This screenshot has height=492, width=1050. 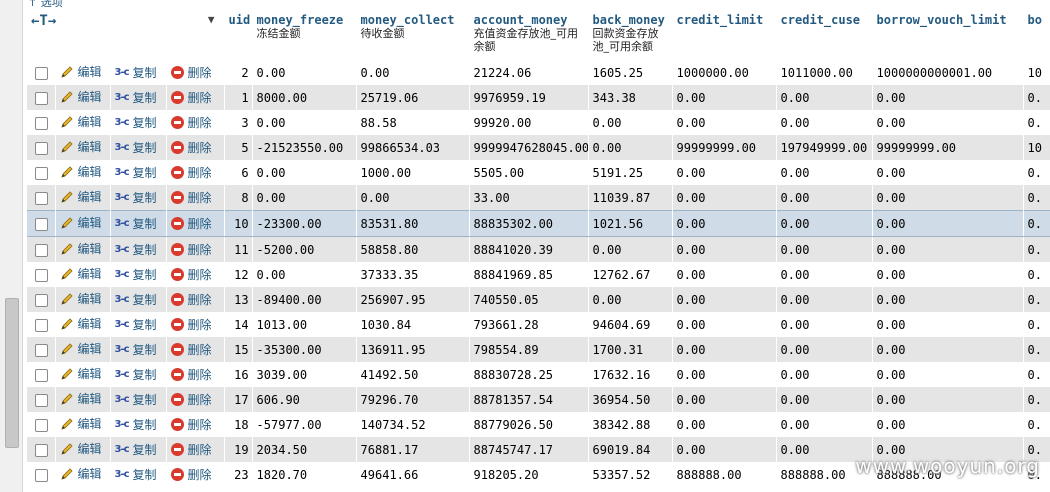 I want to click on column-header-borrow_vouch_limit: borrow_vouch_limit, so click(x=948, y=35).